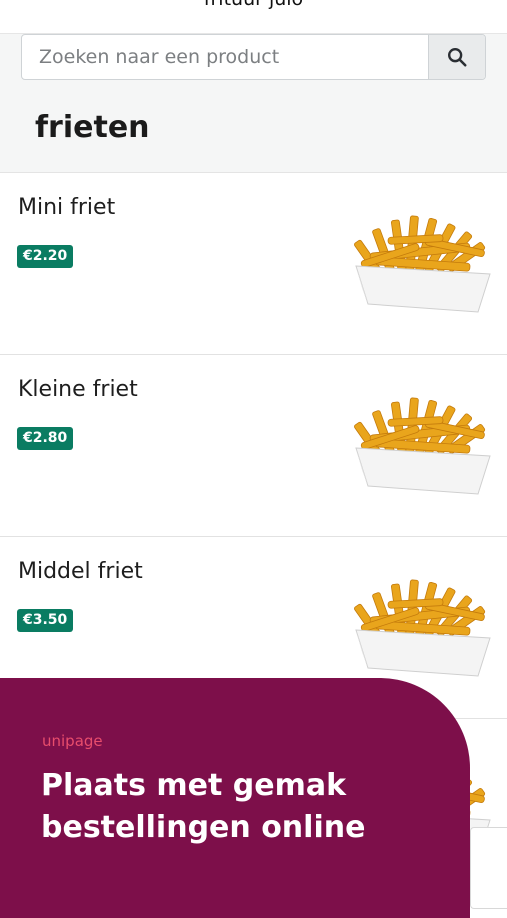  Describe the element at coordinates (253, 17) in the screenshot. I see `top-bar: frituur julo` at that location.